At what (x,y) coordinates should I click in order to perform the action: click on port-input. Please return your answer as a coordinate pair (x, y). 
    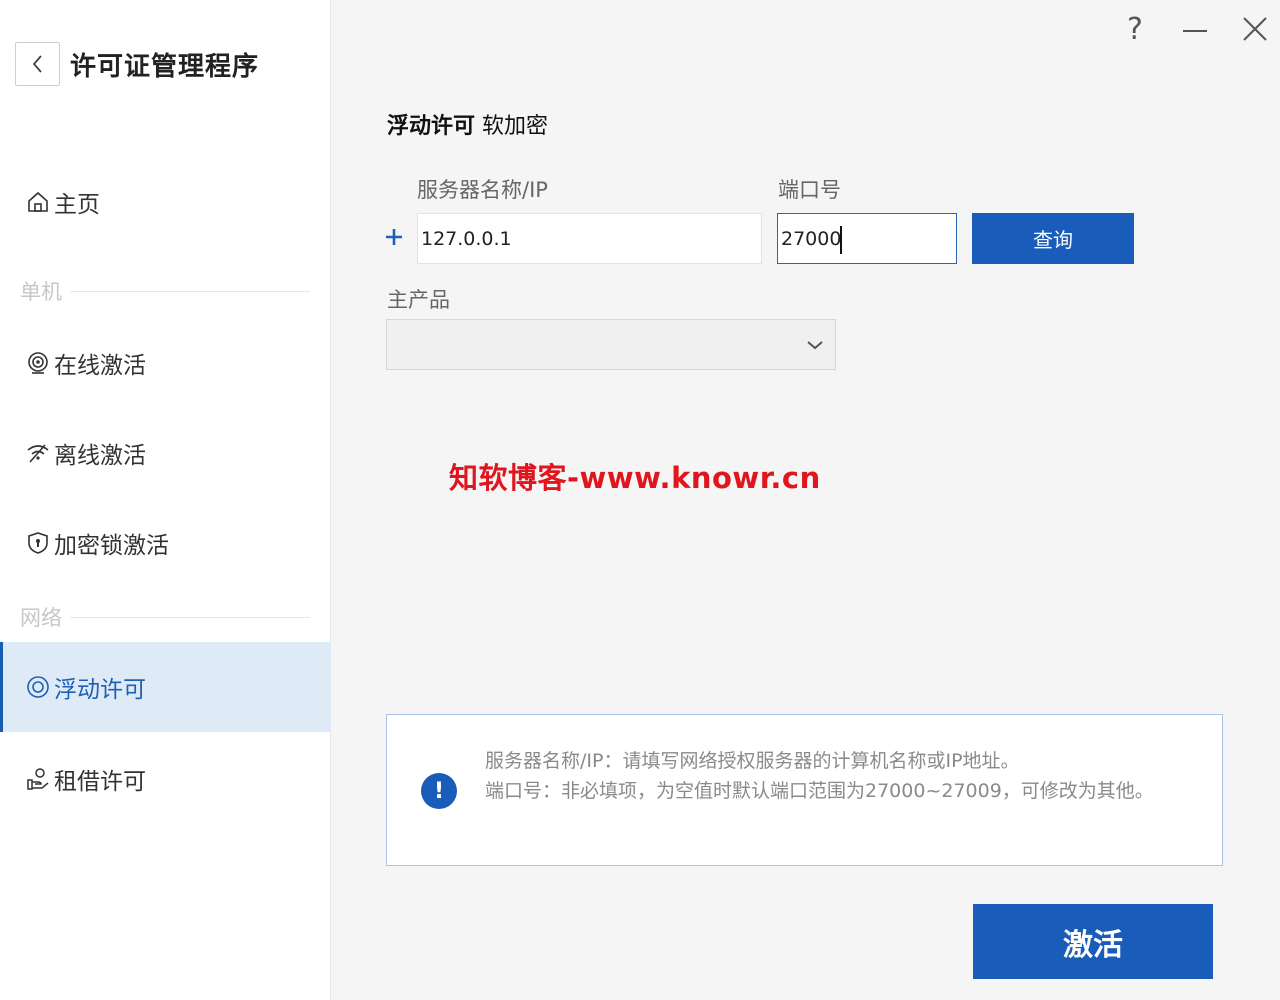
    Looking at the image, I should click on (867, 238).